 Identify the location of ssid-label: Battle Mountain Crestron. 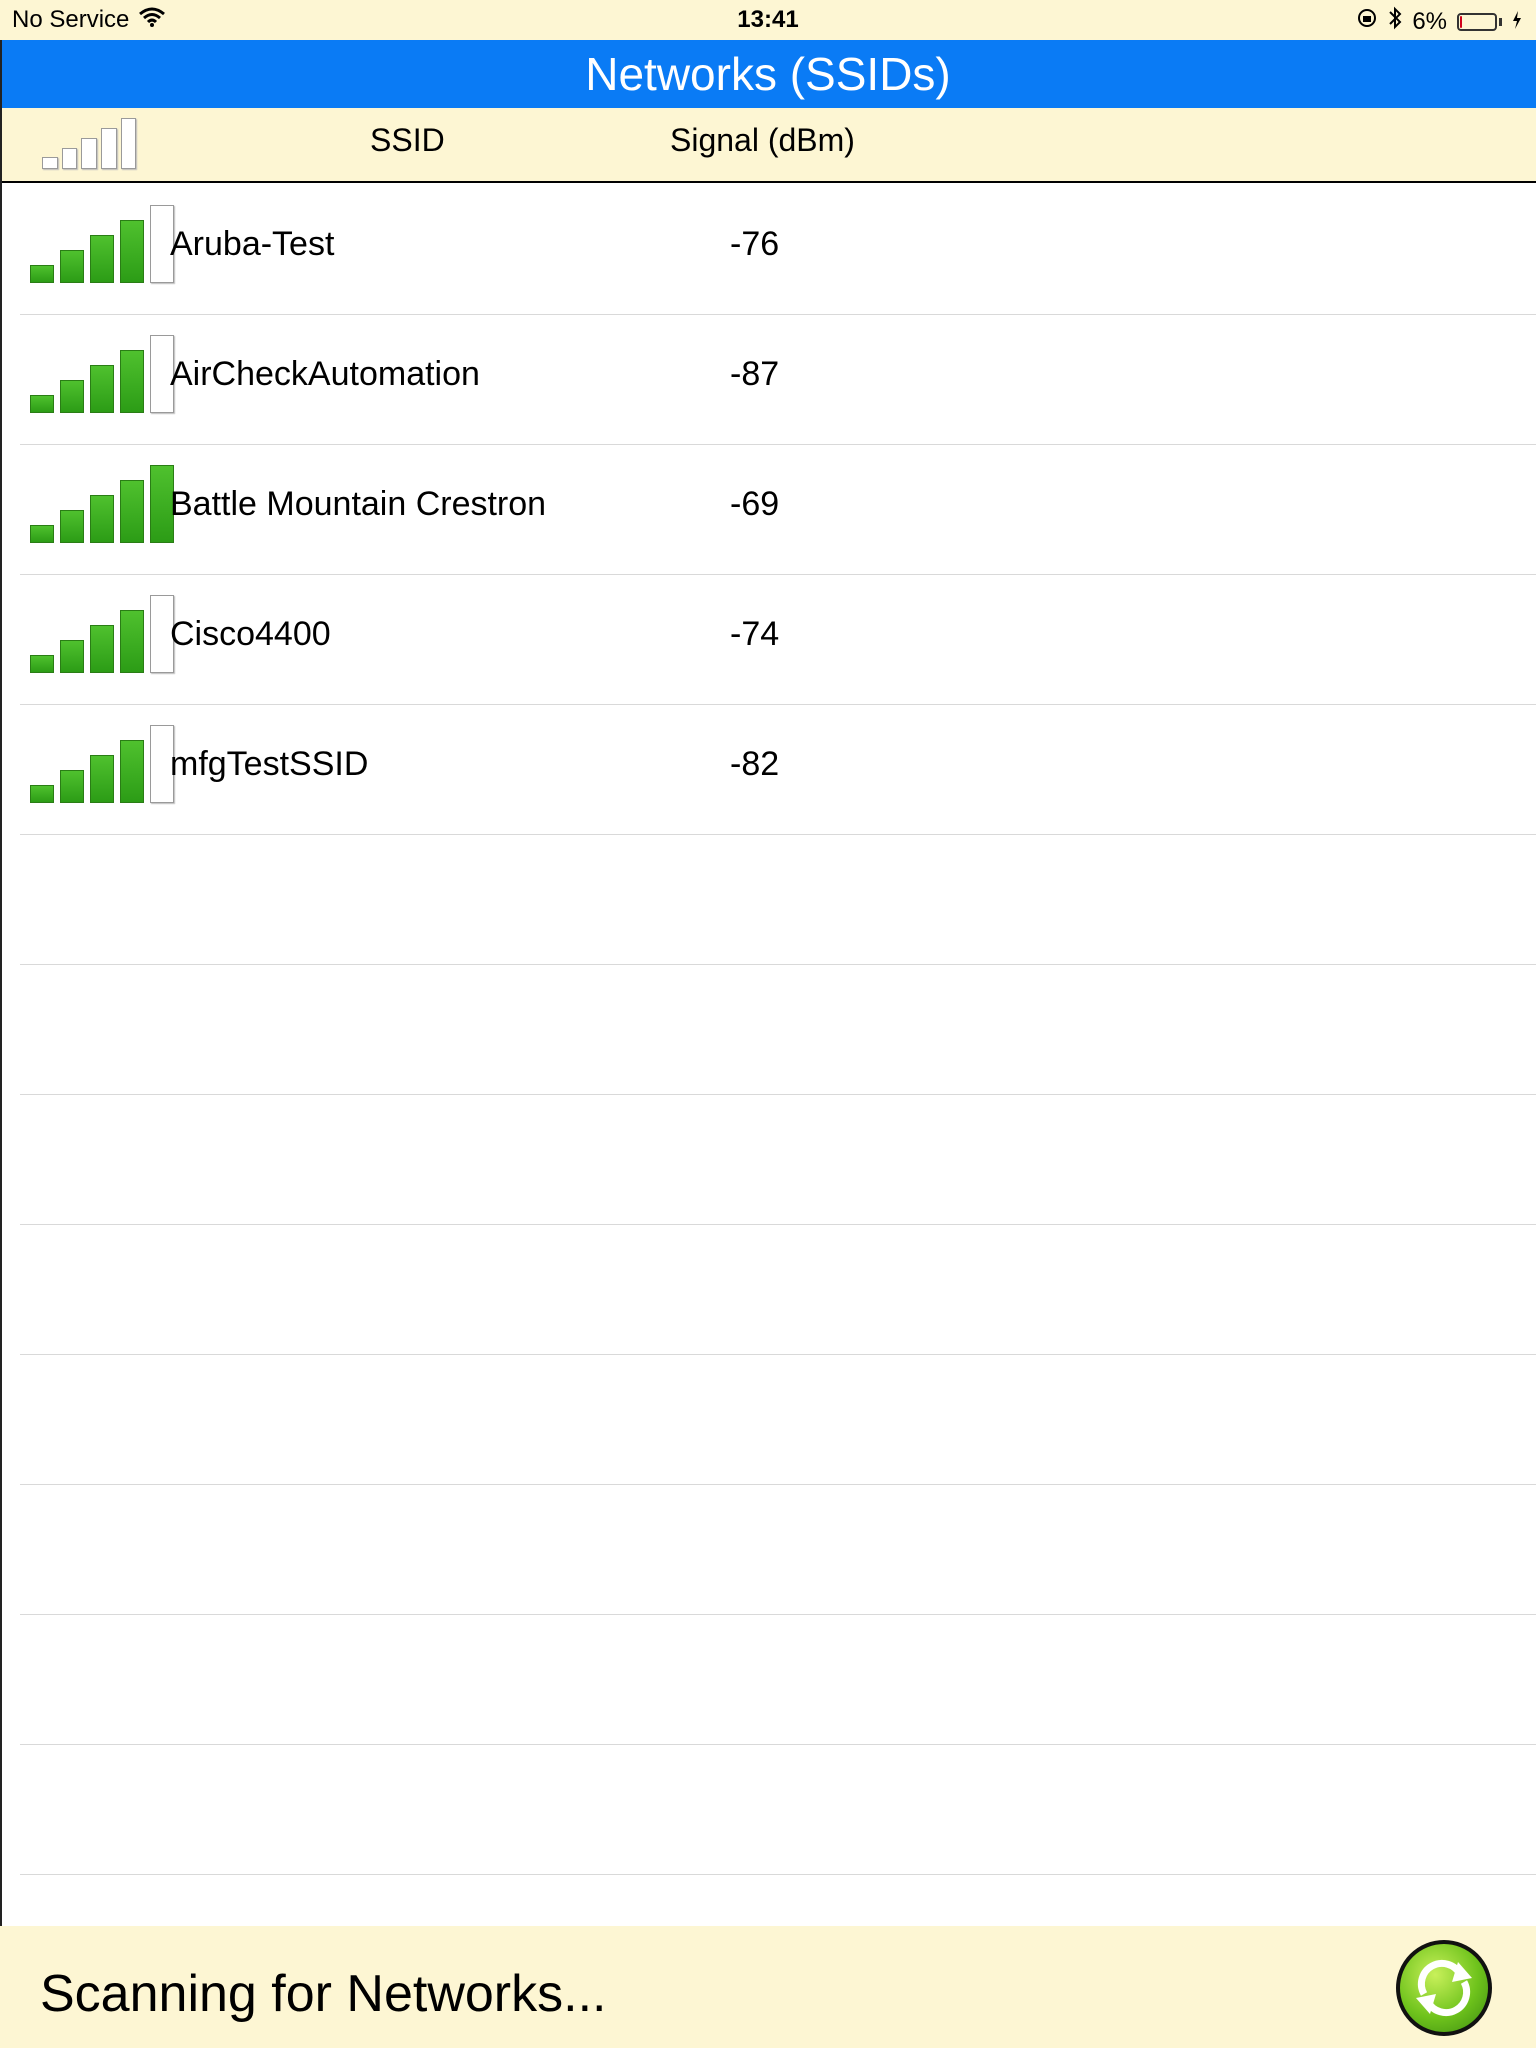
(358, 504).